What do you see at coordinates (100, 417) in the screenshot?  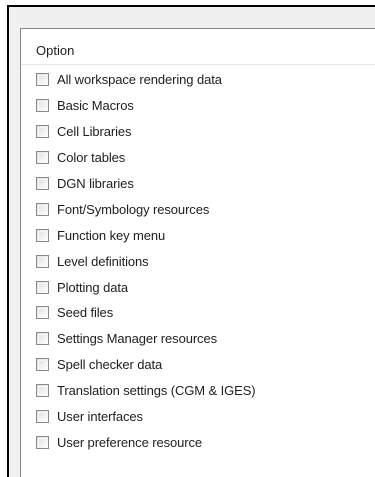 I see `option-label: User interfaces` at bounding box center [100, 417].